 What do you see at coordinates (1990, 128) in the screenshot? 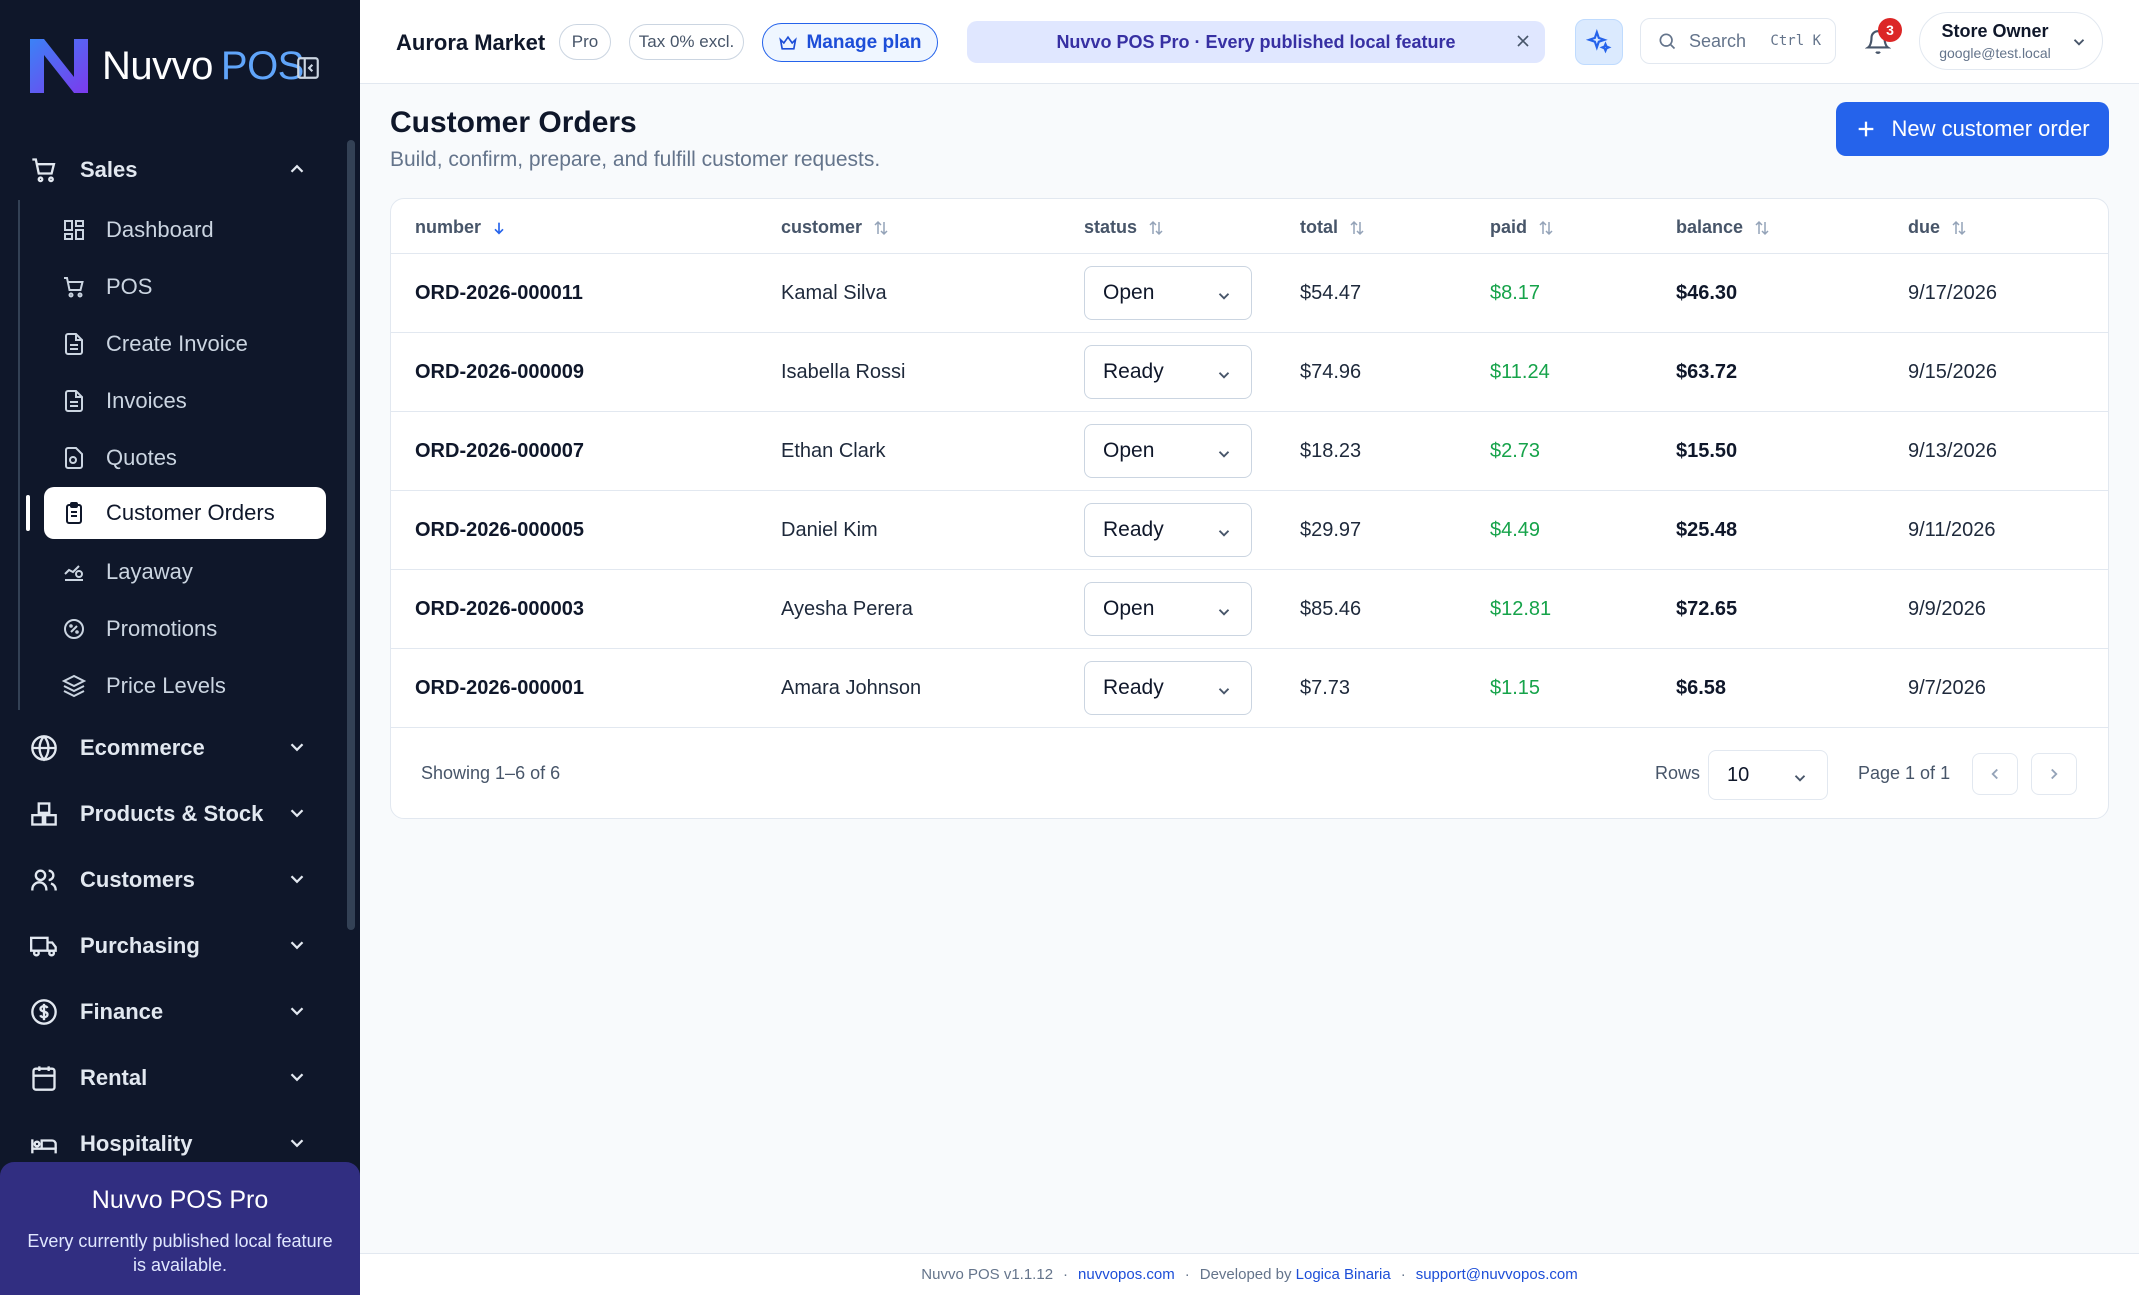
I see `new-customer-order-label: New customer order` at bounding box center [1990, 128].